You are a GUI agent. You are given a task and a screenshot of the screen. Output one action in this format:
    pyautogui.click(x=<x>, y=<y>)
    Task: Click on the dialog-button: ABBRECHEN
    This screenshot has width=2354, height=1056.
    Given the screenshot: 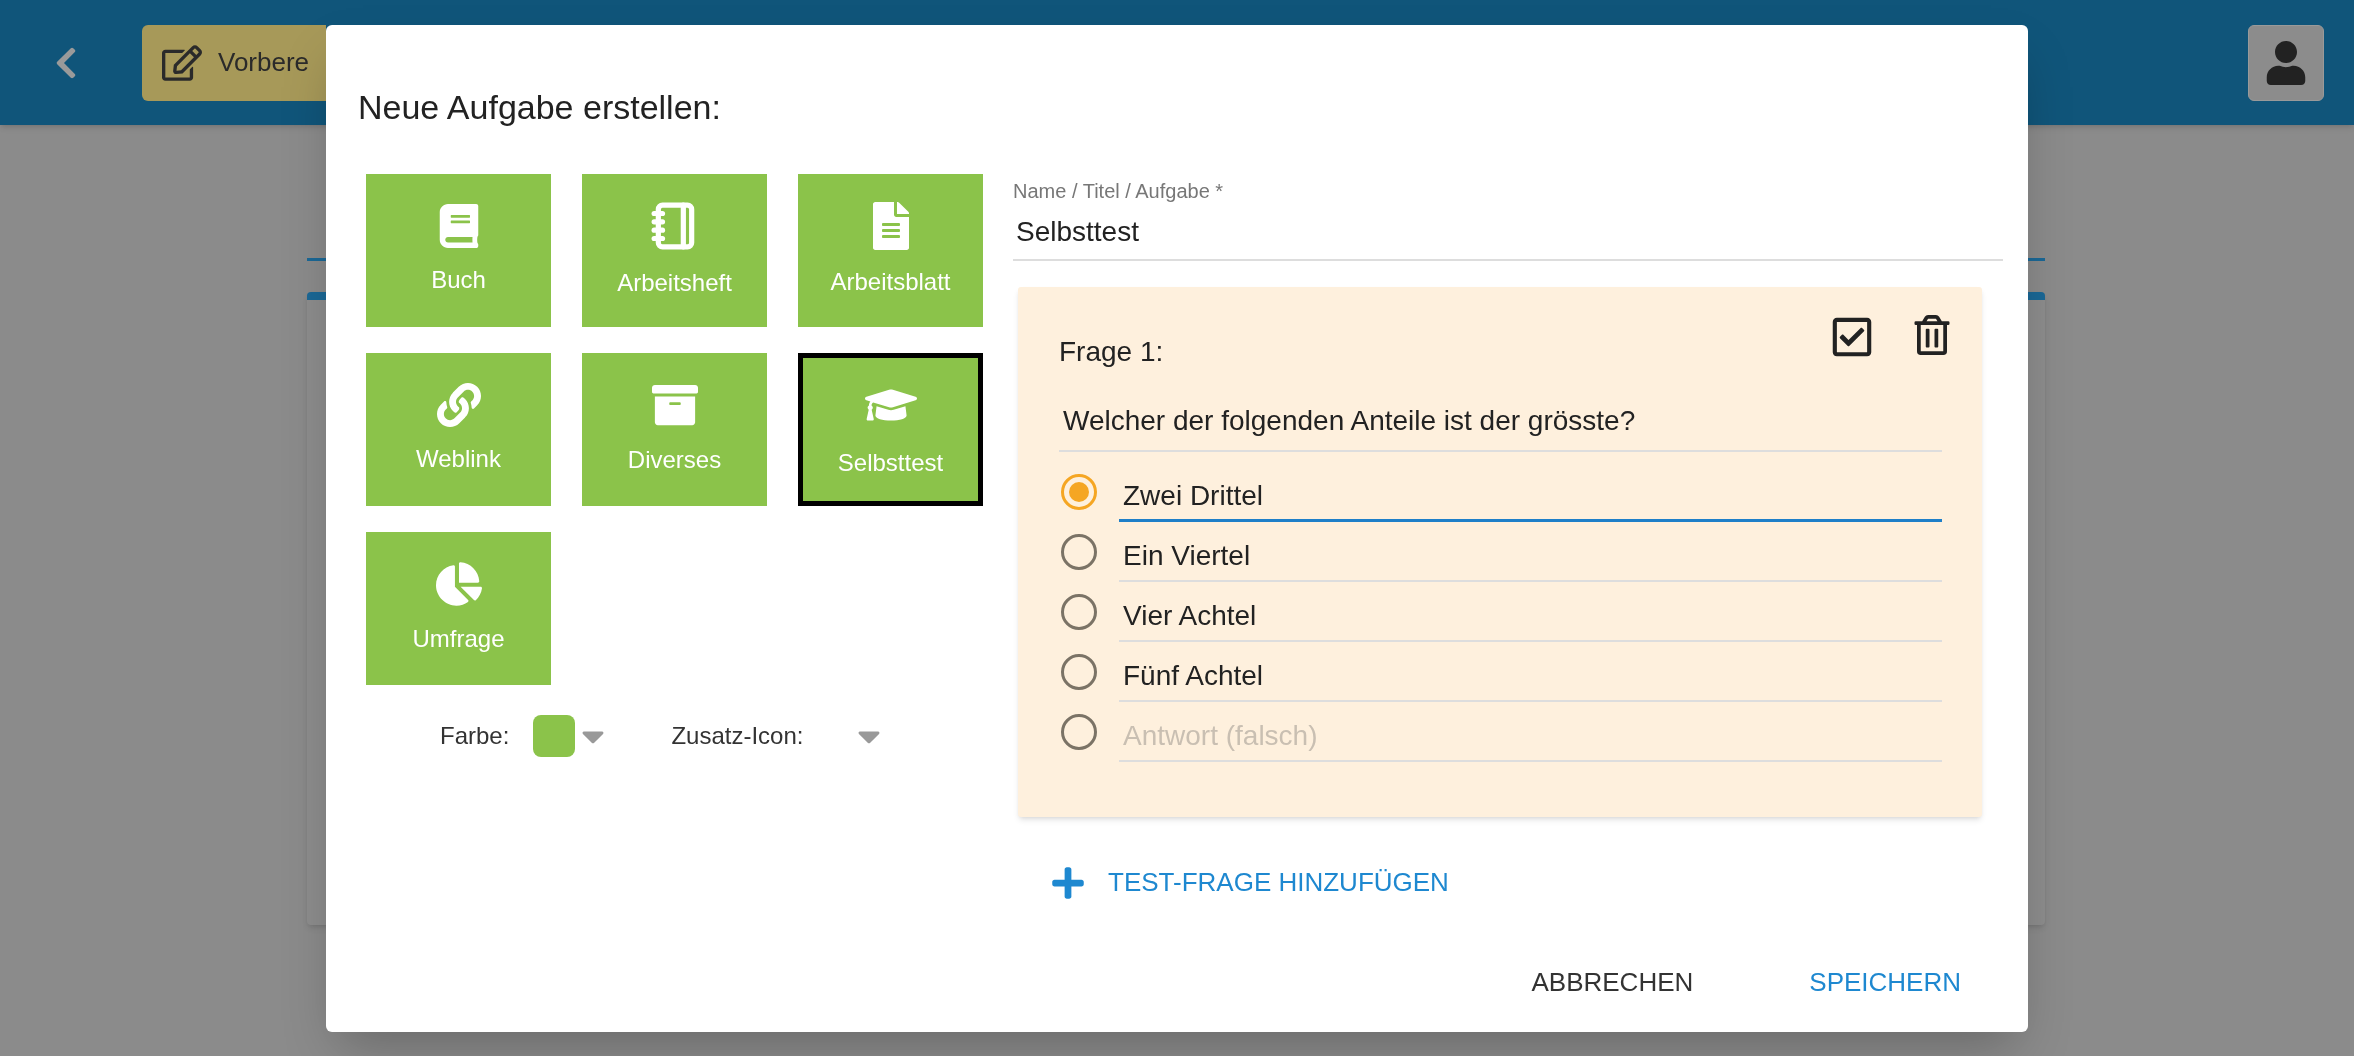 What is the action you would take?
    pyautogui.click(x=1612, y=982)
    